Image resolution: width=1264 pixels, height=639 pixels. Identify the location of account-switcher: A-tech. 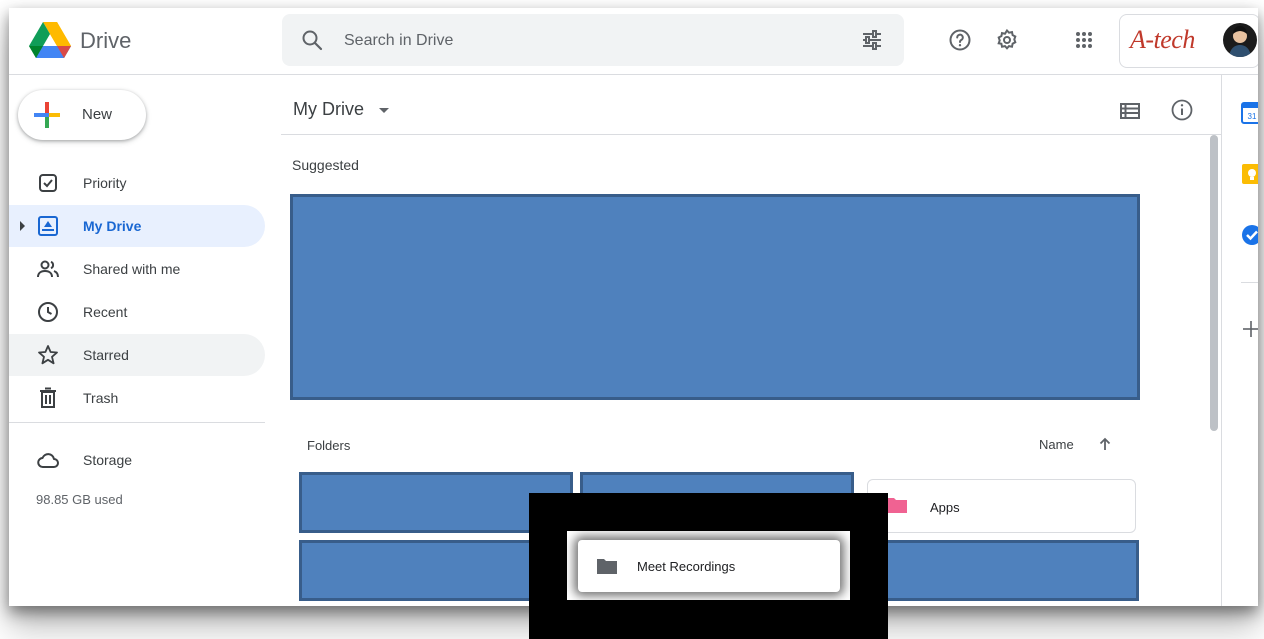
(1188, 41).